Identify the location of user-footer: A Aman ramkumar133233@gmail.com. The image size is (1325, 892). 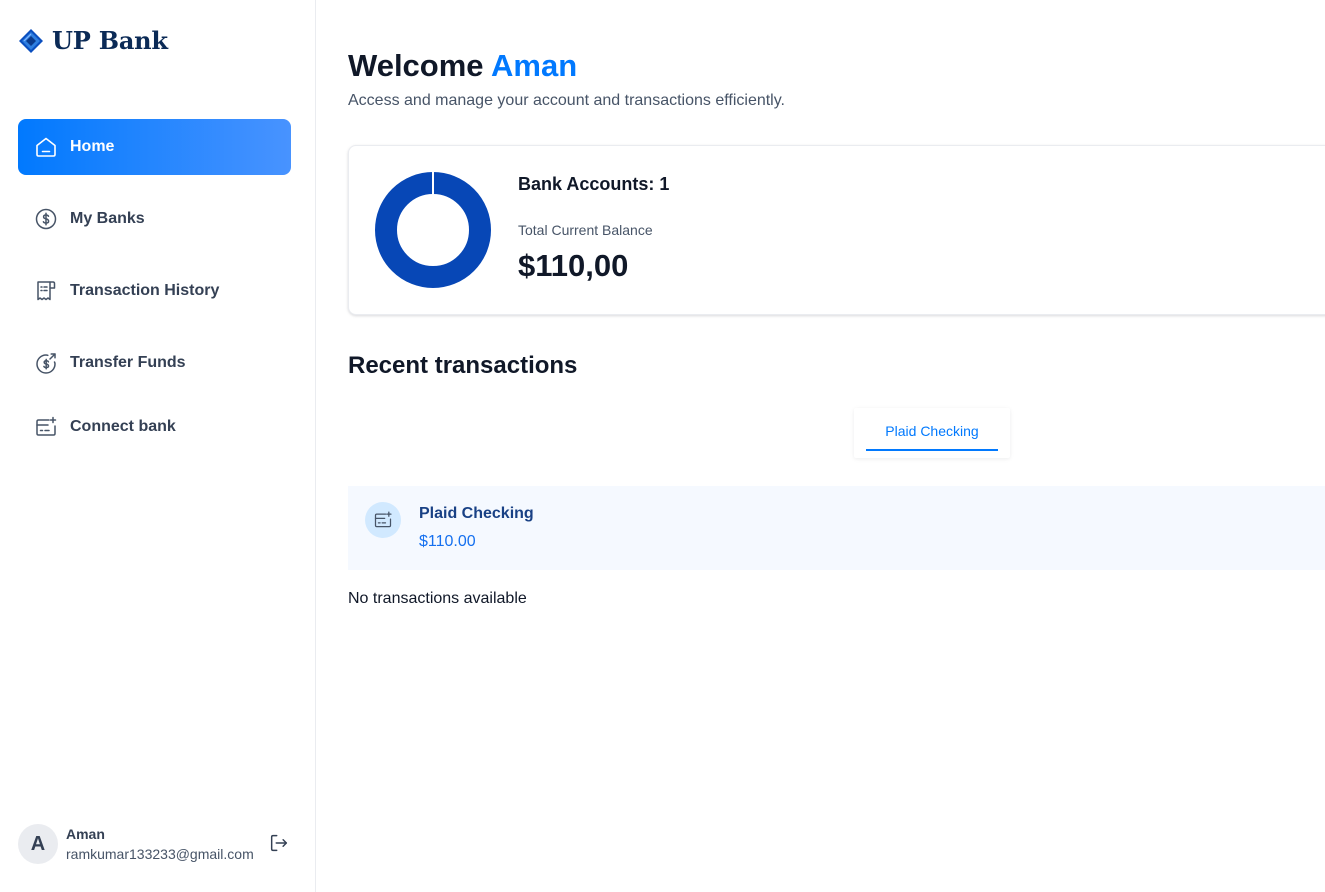
(158, 844).